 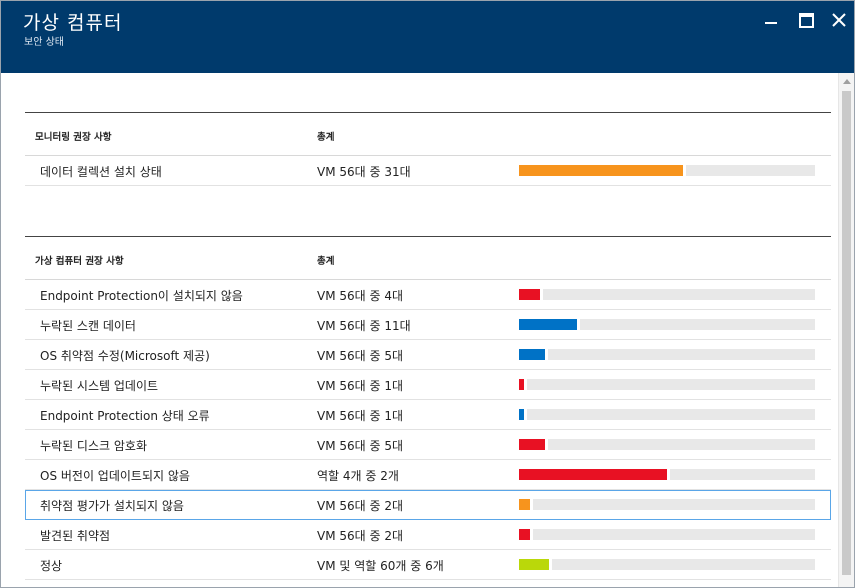 What do you see at coordinates (99, 386) in the screenshot?
I see `recommendation-name: 누락된 시스템 업데이트` at bounding box center [99, 386].